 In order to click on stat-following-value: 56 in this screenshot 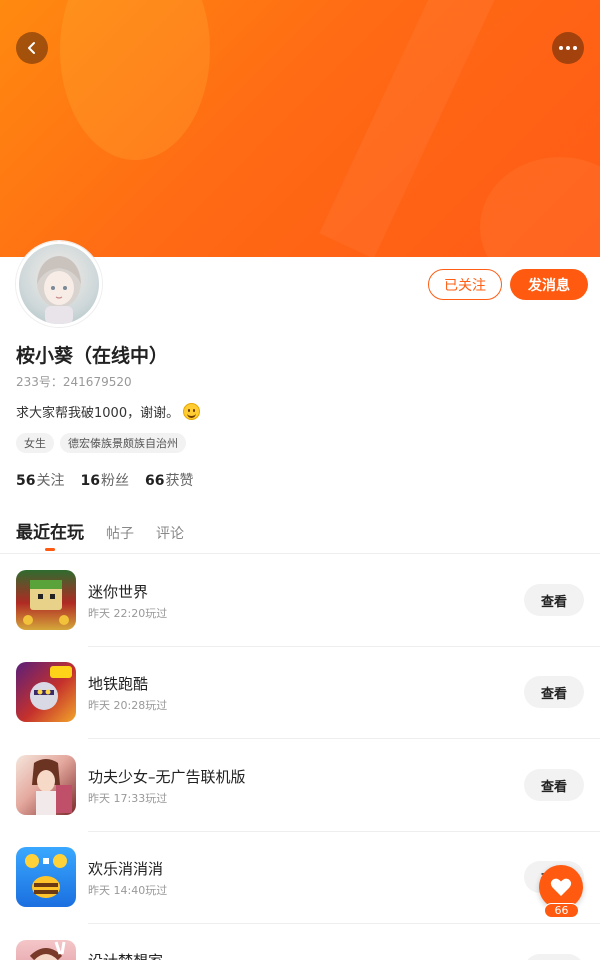, I will do `click(26, 481)`.